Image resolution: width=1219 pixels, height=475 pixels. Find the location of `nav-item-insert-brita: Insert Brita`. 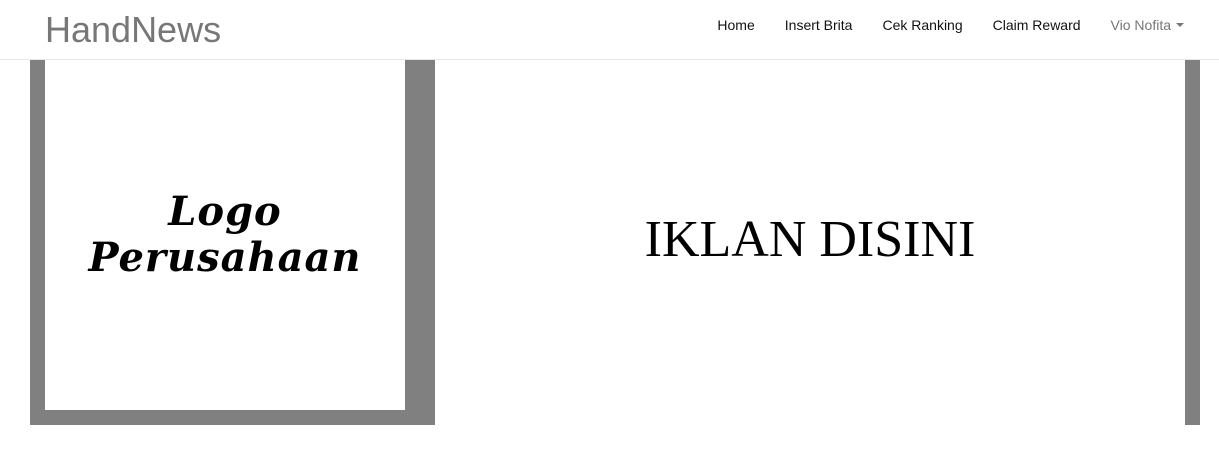

nav-item-insert-brita: Insert Brita is located at coordinates (819, 25).